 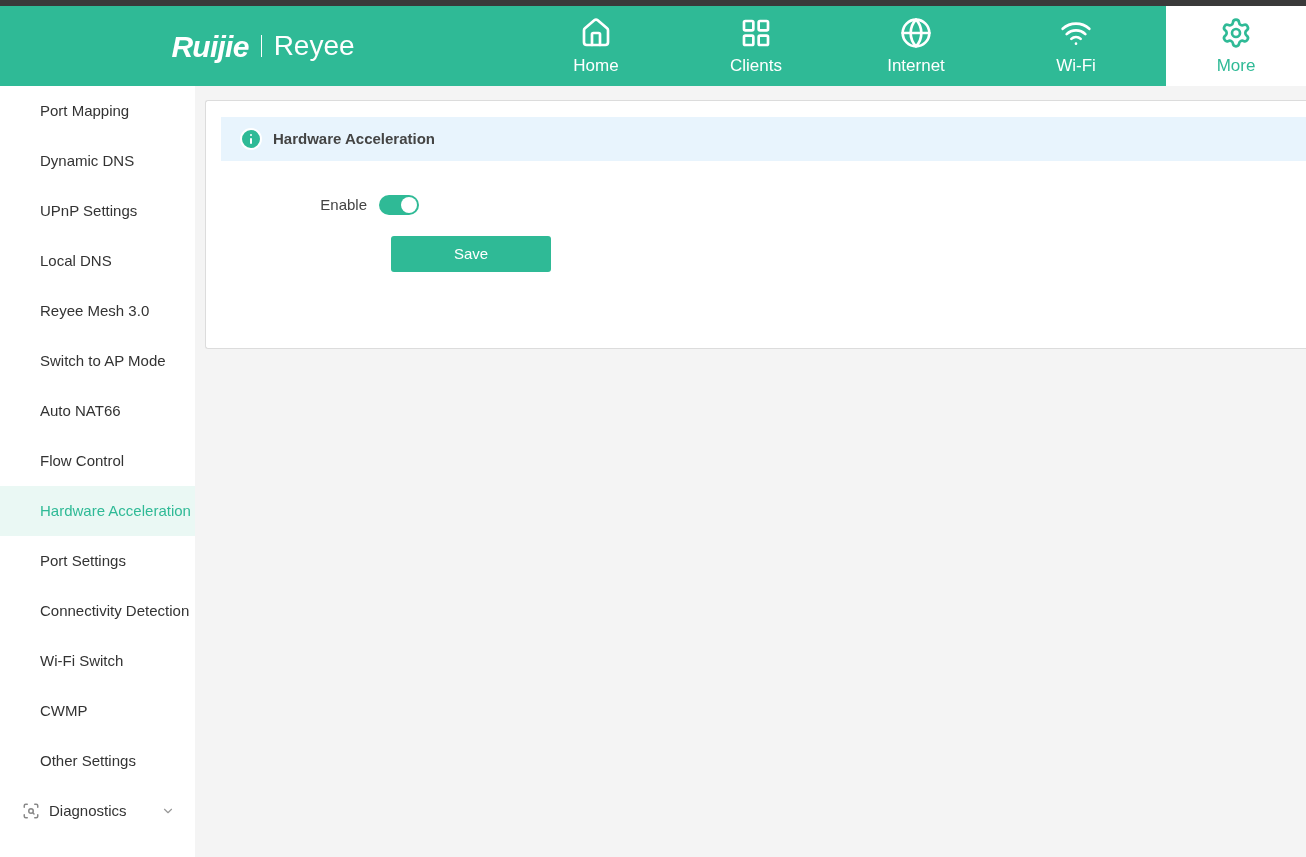 What do you see at coordinates (97, 761) in the screenshot?
I see `sidebar-item: Other Settings` at bounding box center [97, 761].